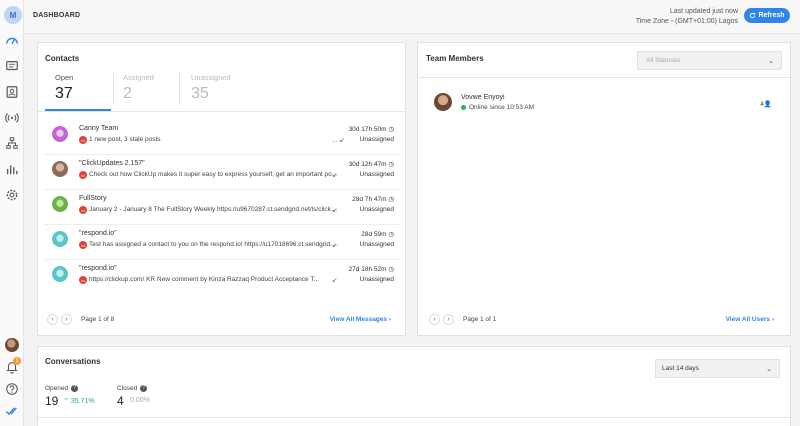 This screenshot has width=800, height=426. What do you see at coordinates (12, 411) in the screenshot?
I see `logo-check-icon` at bounding box center [12, 411].